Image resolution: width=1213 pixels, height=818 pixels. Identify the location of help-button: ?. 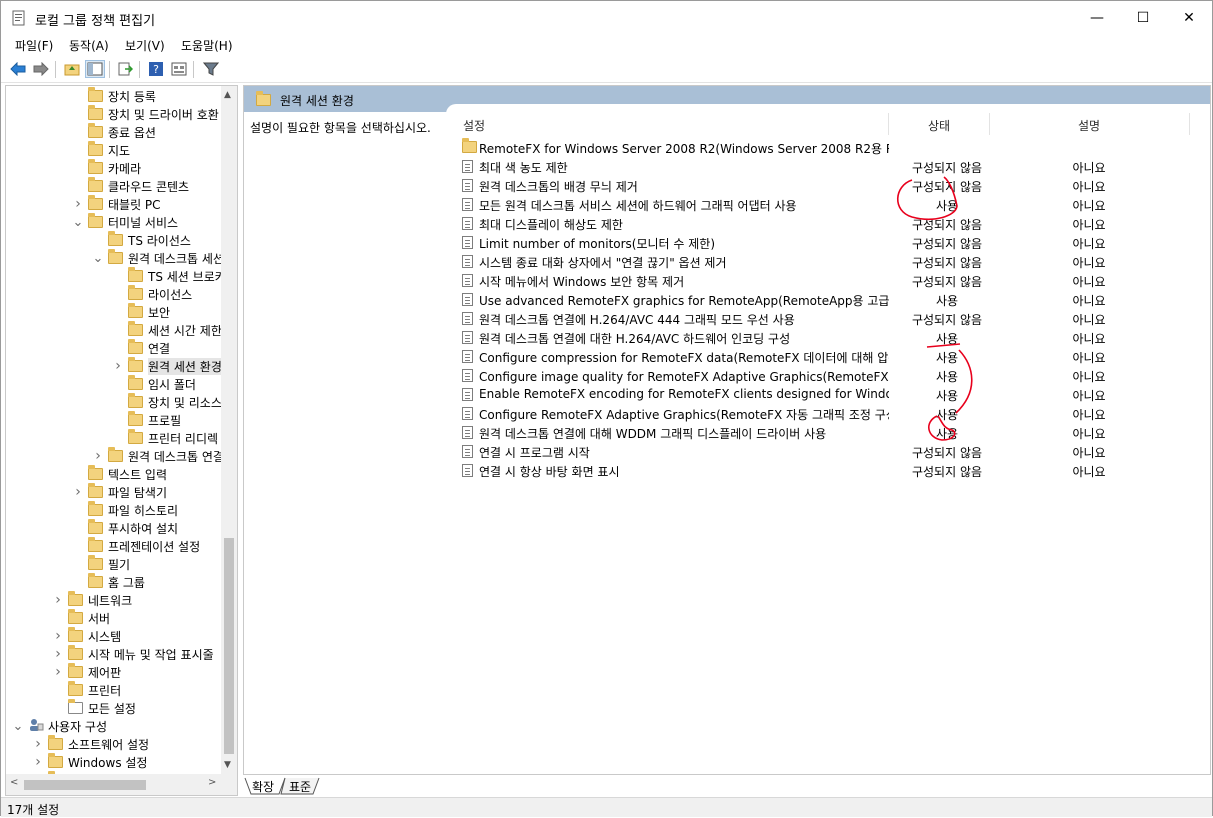
(156, 69).